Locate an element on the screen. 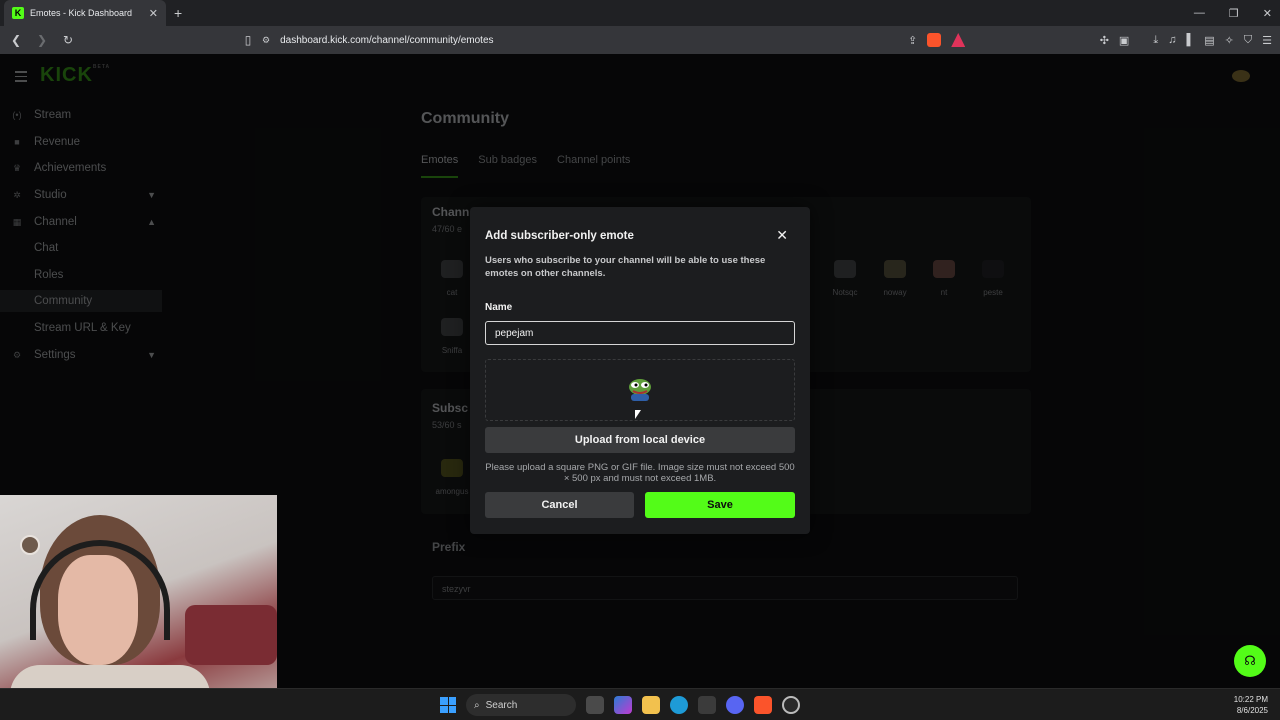 The height and width of the screenshot is (720, 1280). brave-shield-icon is located at coordinates (934, 40).